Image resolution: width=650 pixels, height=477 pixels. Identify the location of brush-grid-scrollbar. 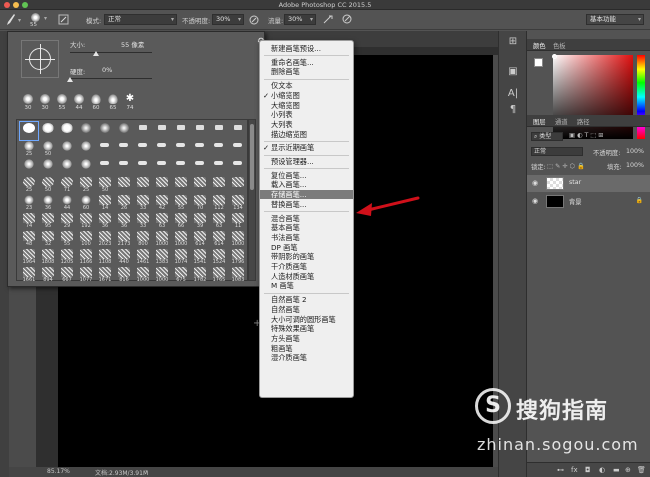
(252, 200).